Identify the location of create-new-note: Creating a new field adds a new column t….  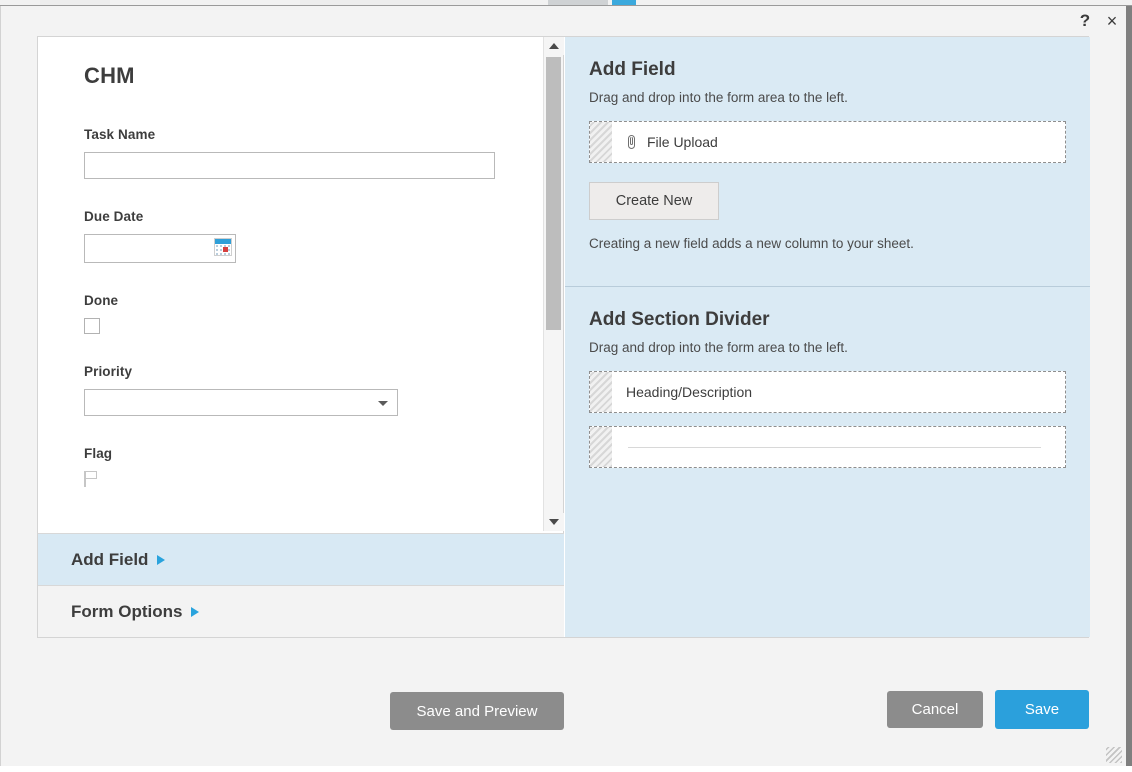
(751, 243).